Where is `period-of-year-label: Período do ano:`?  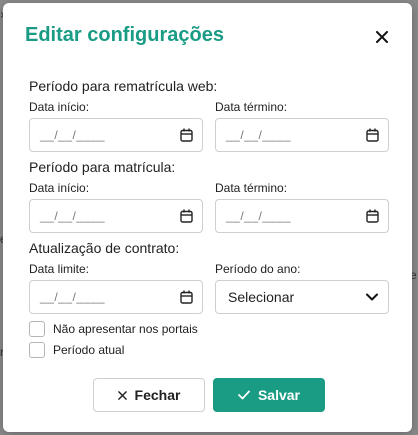
period-of-year-label: Período do ano: is located at coordinates (258, 269).